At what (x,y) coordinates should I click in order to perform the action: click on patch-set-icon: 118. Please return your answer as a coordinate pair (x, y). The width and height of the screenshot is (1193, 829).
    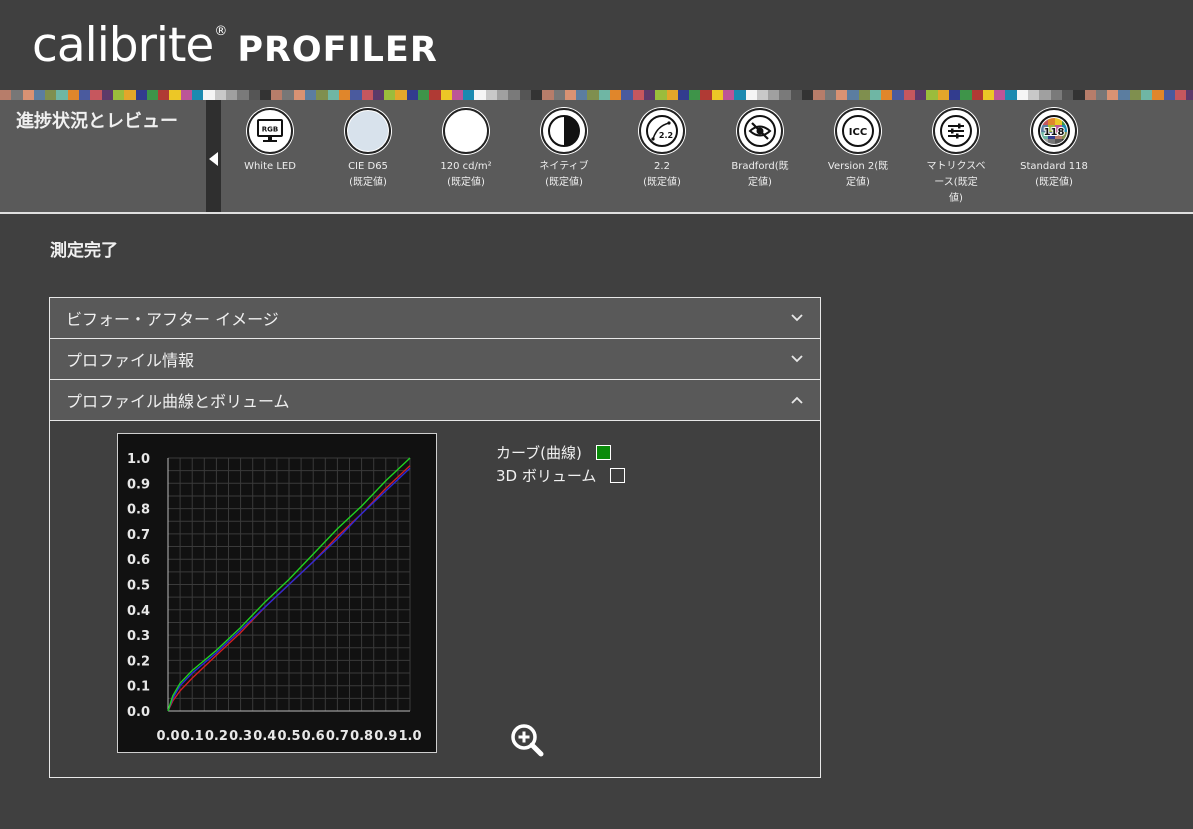
    Looking at the image, I should click on (1054, 131).